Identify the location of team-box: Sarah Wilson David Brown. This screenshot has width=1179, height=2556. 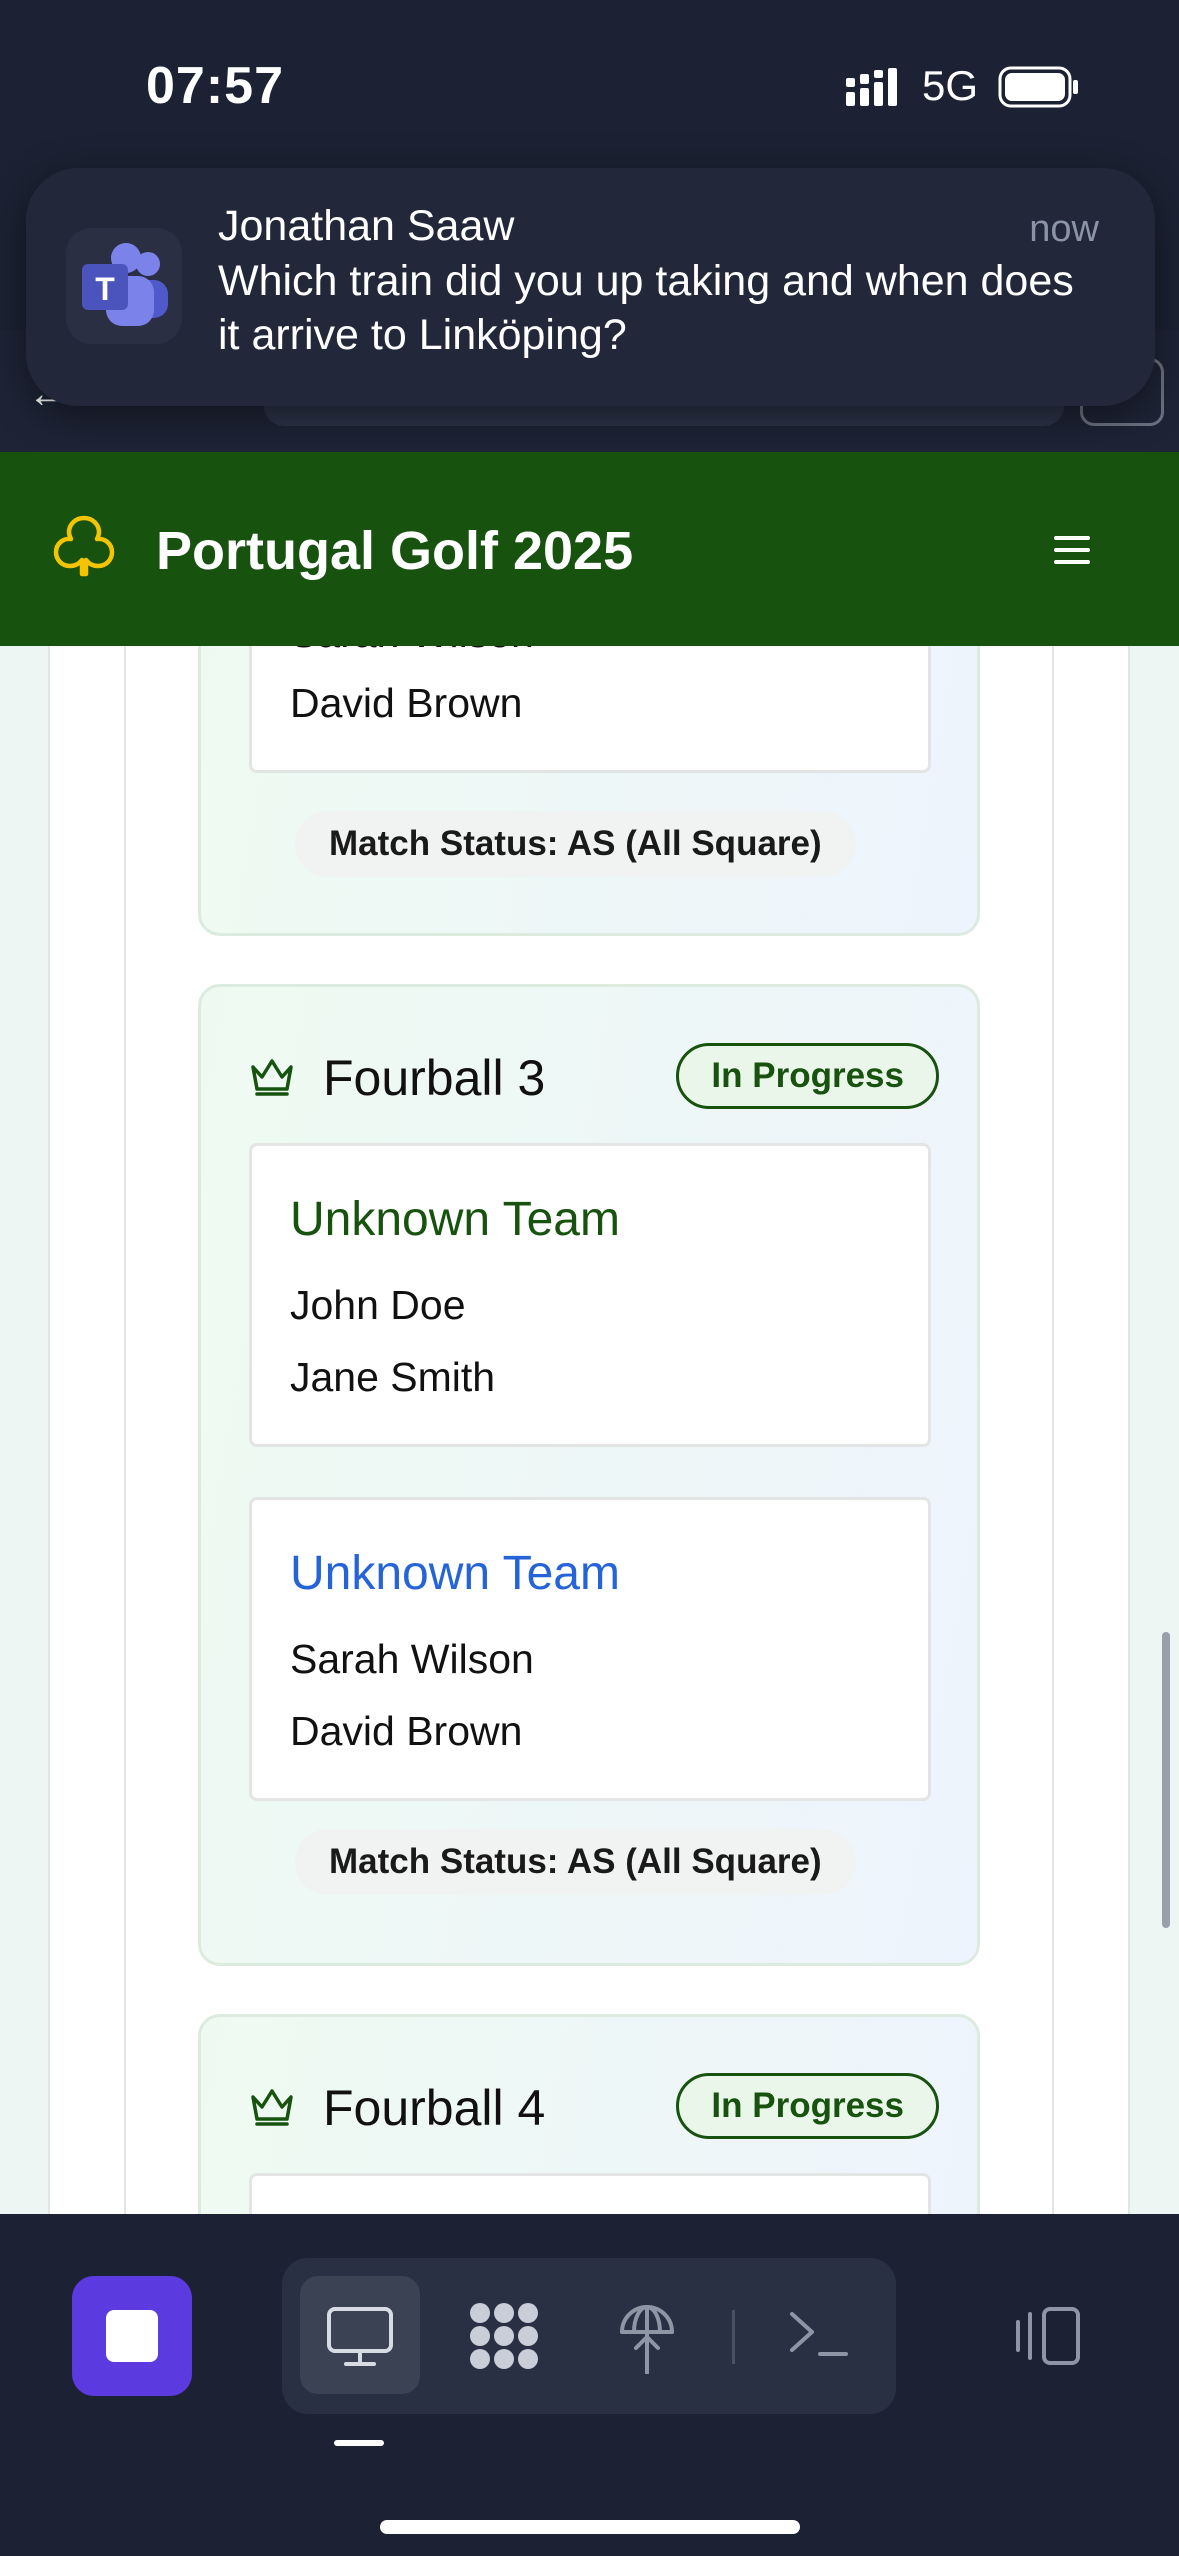
(590, 709).